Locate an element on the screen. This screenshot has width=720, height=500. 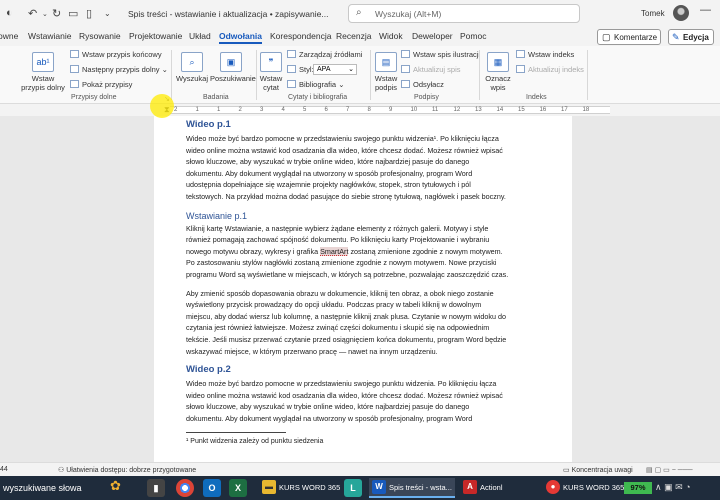
insert-table-of-figures-button: Wstaw spis ilustracji is located at coordinates (440, 54).